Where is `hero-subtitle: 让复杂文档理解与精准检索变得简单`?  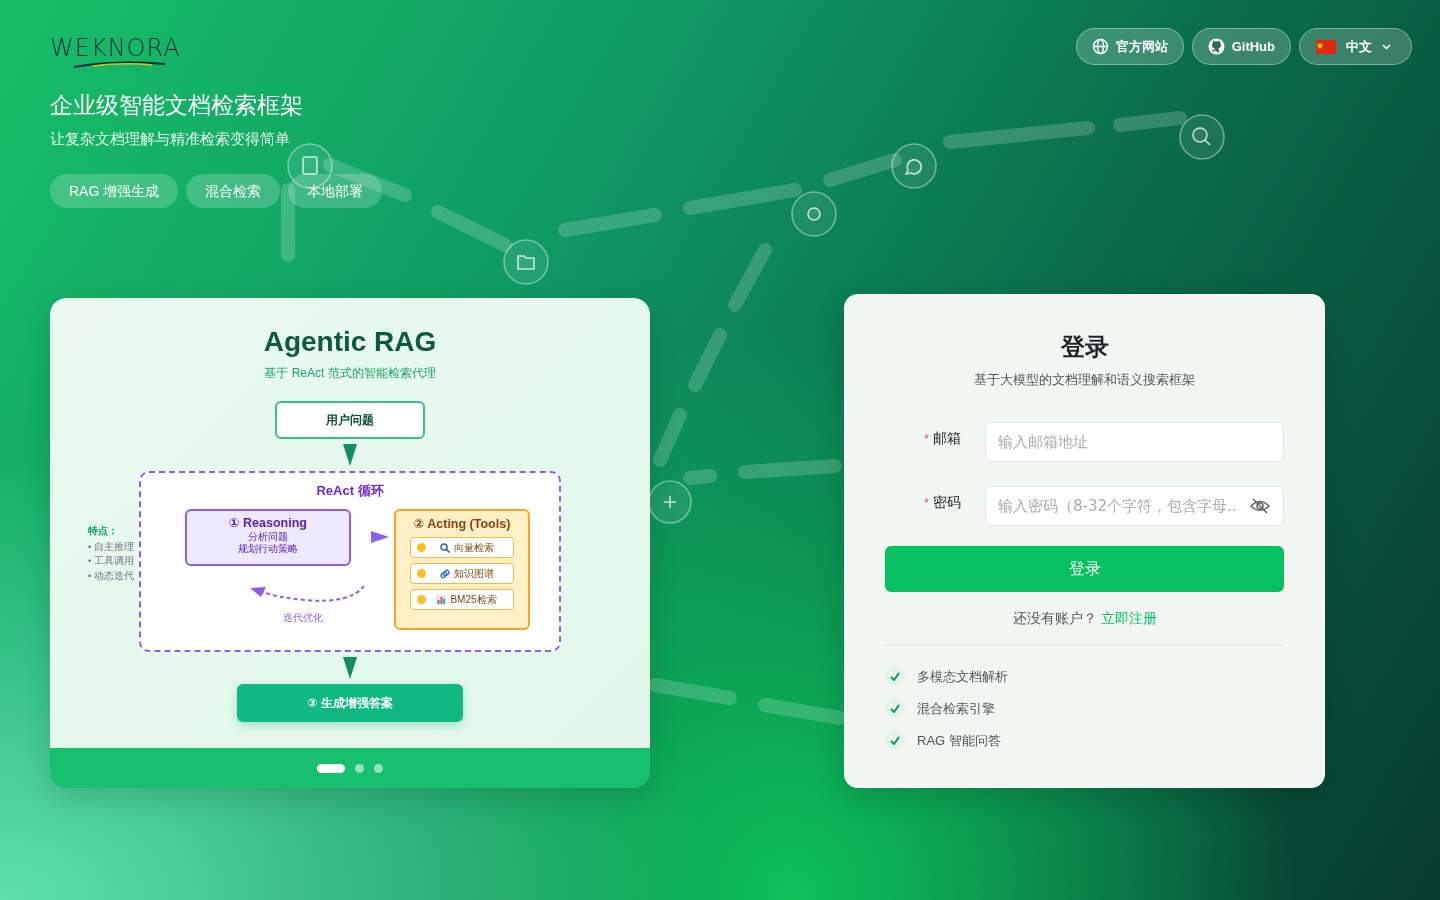
hero-subtitle: 让复杂文档理解与精准检索变得简单 is located at coordinates (170, 138).